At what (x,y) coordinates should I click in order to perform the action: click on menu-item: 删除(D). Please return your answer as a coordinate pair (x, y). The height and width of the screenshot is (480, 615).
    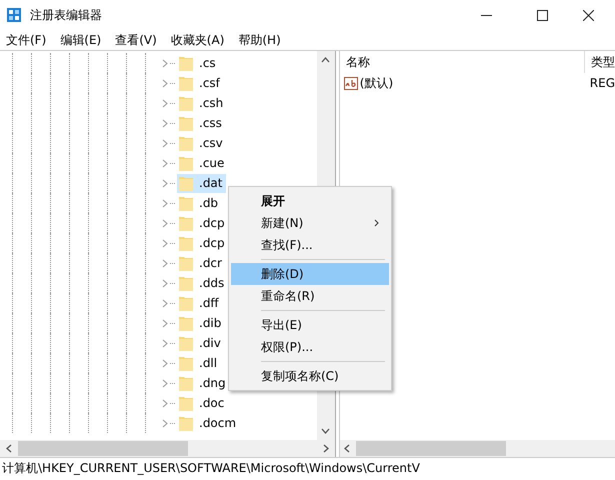
    Looking at the image, I should click on (310, 274).